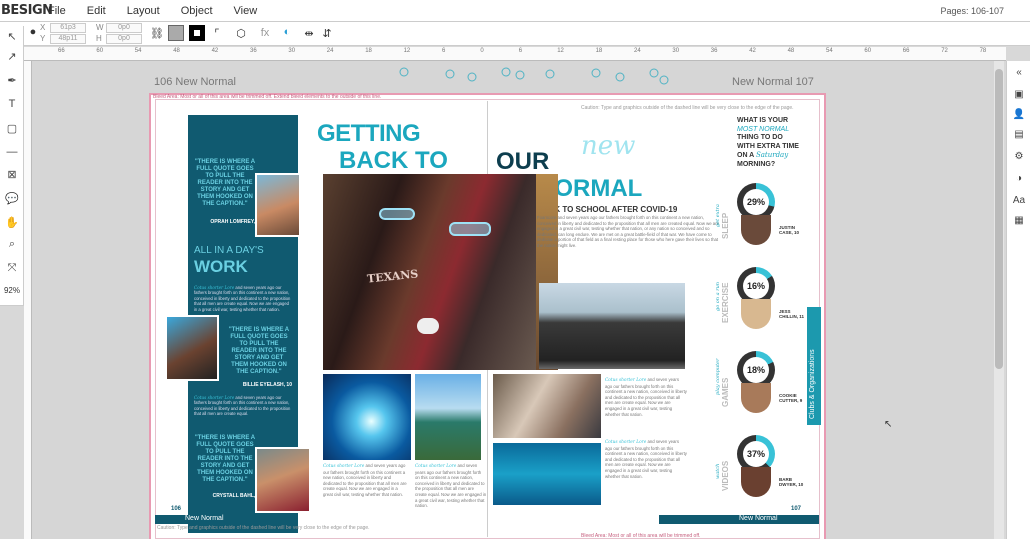 The image size is (1030, 539). I want to click on subhead: BACK TO SCHOOL AFTER COVID-19, so click(607, 209).